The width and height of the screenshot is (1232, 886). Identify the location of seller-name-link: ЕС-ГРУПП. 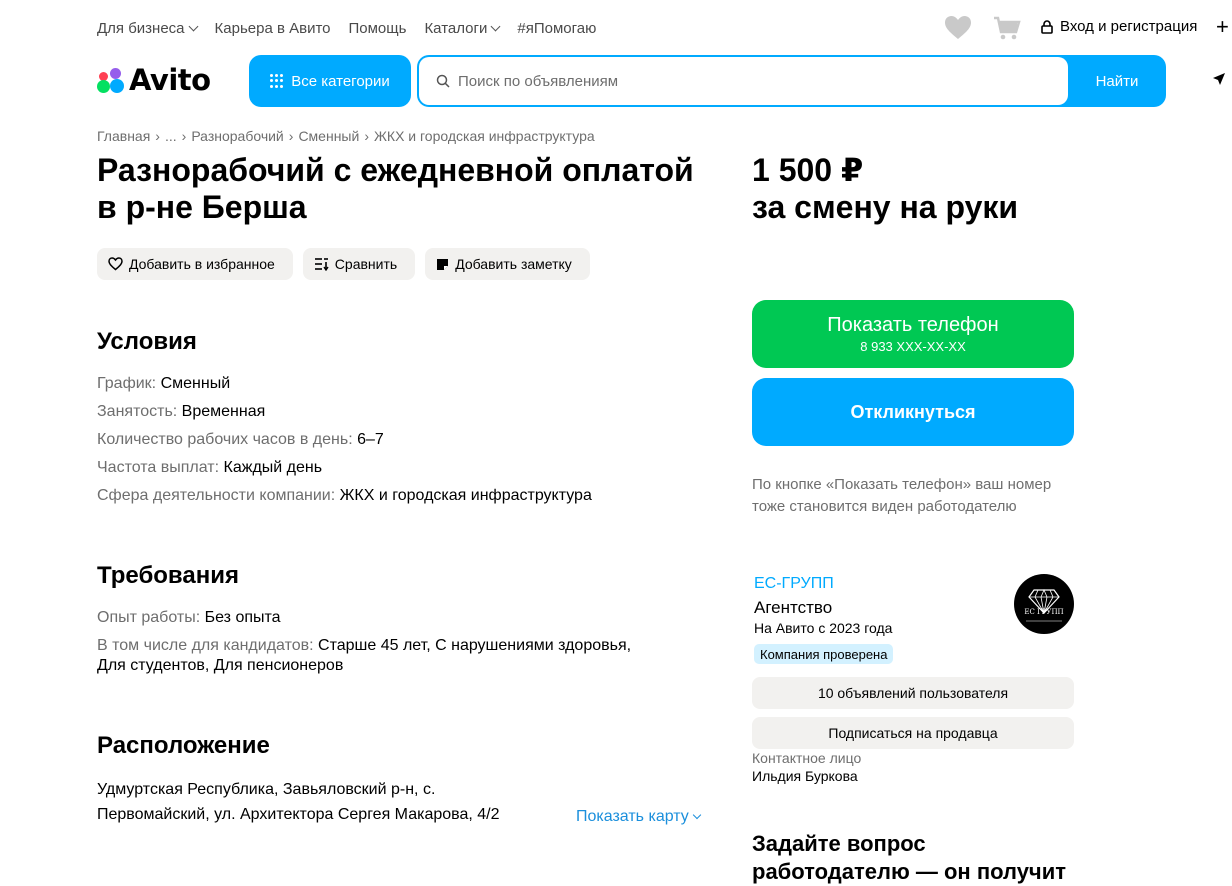
(794, 584).